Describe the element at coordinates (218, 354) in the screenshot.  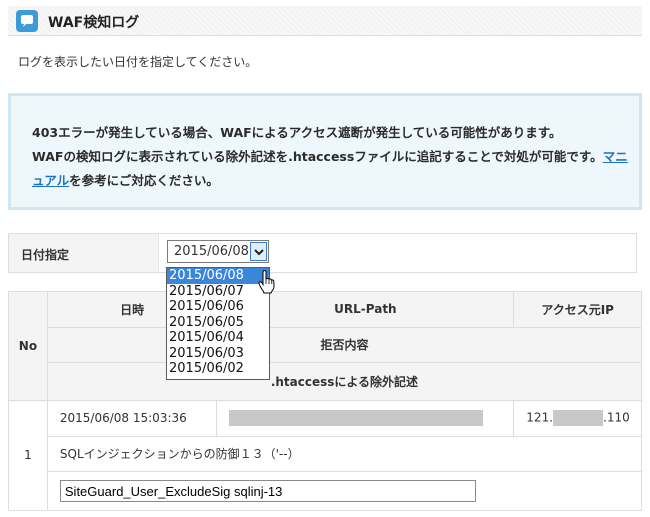
I see `date-option: 2015/06/03` at that location.